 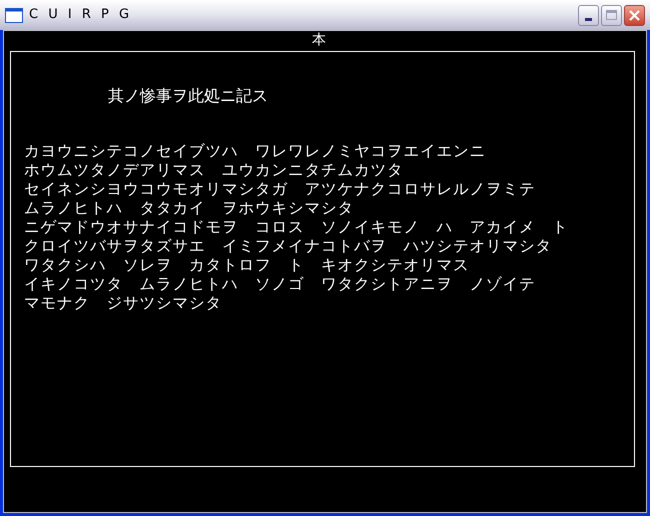 I want to click on message-line: ワタクシハ ソレヲ カタトロフ ト キオクシテオリマス, so click(x=247, y=265).